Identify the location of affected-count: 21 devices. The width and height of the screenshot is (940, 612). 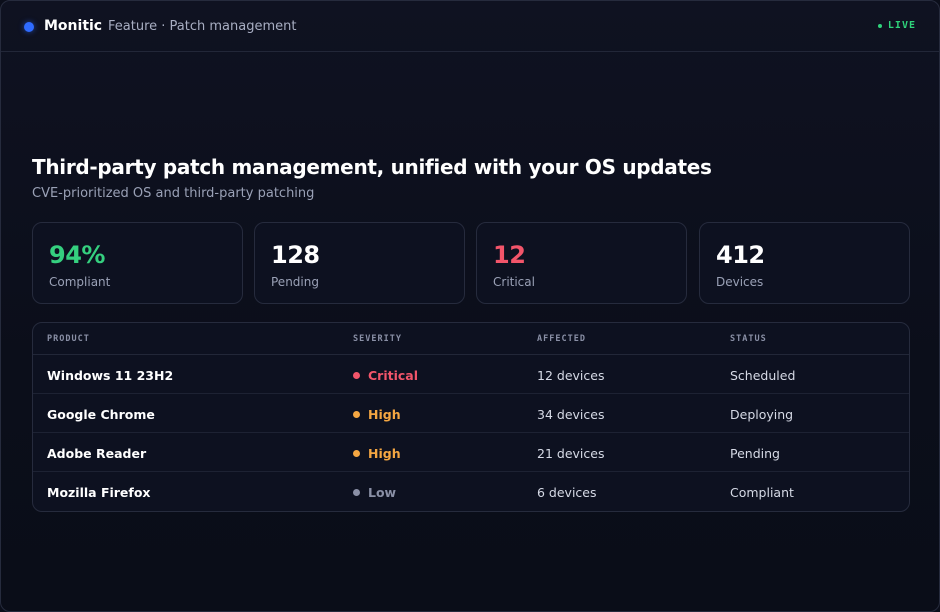
(571, 453).